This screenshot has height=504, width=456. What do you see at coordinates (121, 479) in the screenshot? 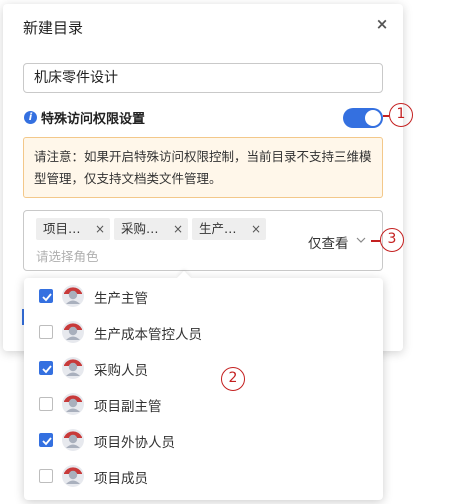
I see `role-option-label: 项目成员` at bounding box center [121, 479].